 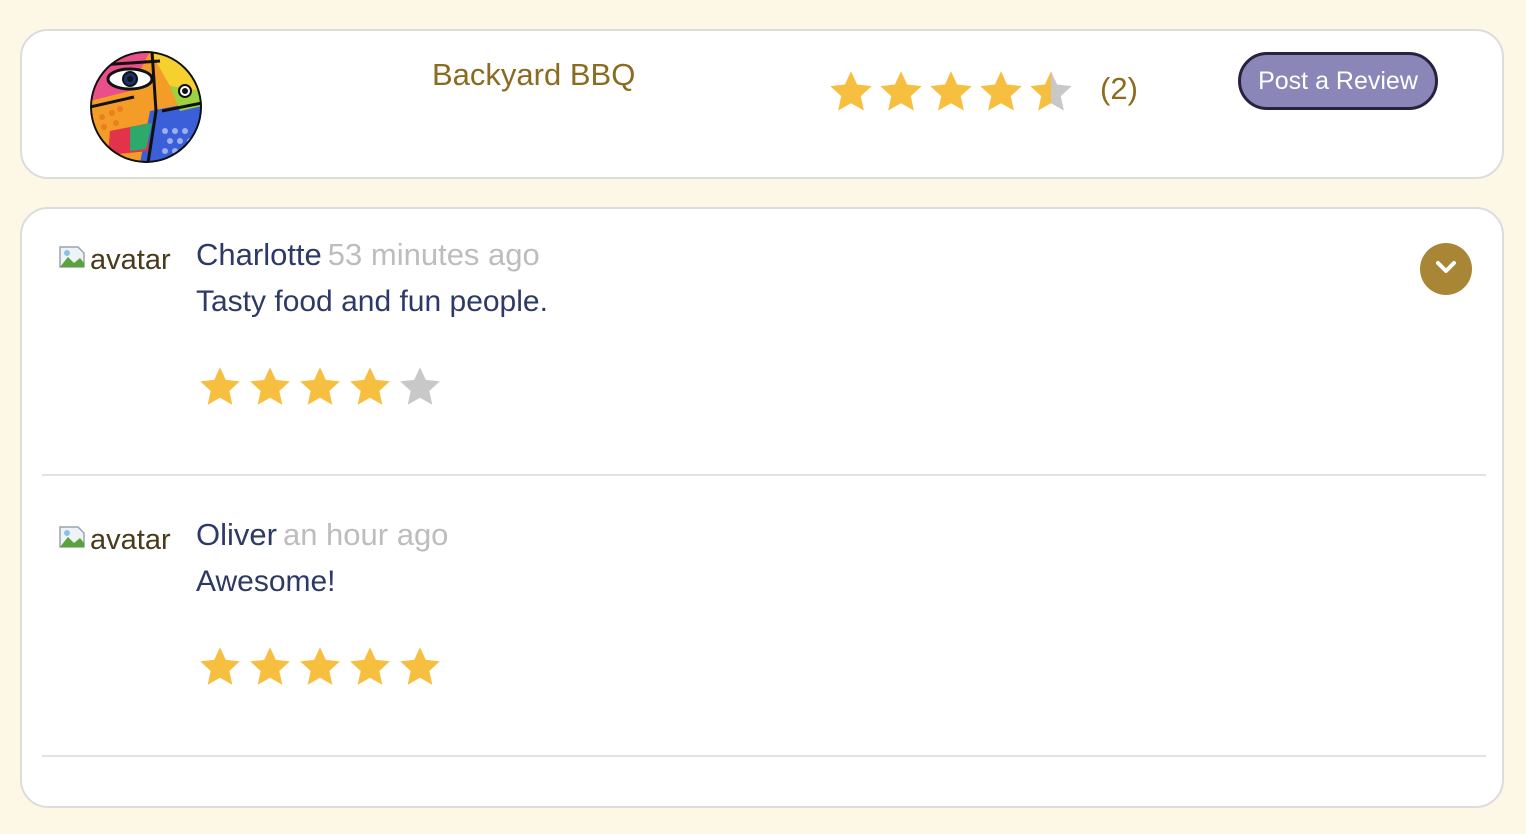 What do you see at coordinates (236, 534) in the screenshot?
I see `reviewer-name: Oliver` at bounding box center [236, 534].